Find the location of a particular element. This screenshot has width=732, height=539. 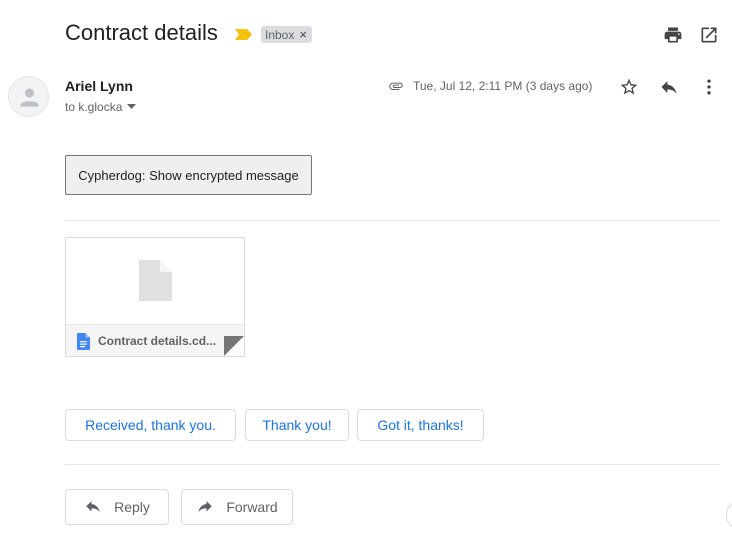

recipient-line: to k.glocka is located at coordinates (101, 107).